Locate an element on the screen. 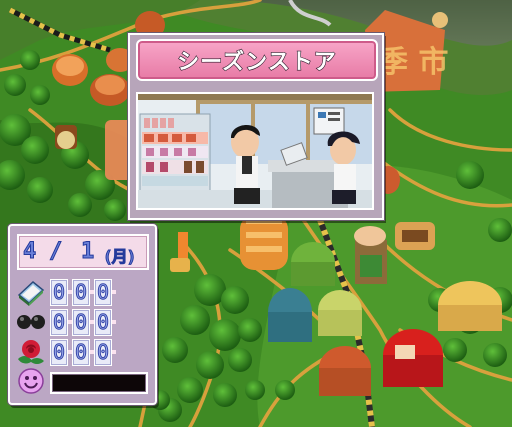 The image size is (512, 427). stat-row-mood is located at coordinates (82, 381).